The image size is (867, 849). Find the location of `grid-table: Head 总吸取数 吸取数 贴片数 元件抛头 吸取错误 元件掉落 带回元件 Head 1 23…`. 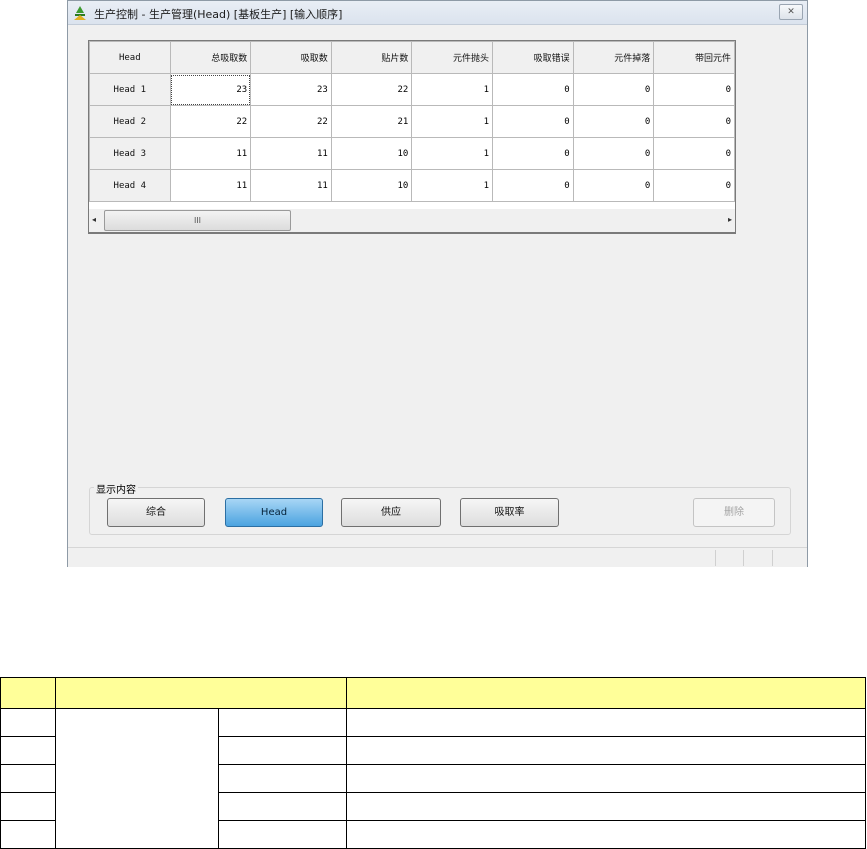

grid-table: Head 总吸取数 吸取数 贴片数 元件抛头 吸取错误 元件掉落 带回元件 Head 1 23… is located at coordinates (412, 121).